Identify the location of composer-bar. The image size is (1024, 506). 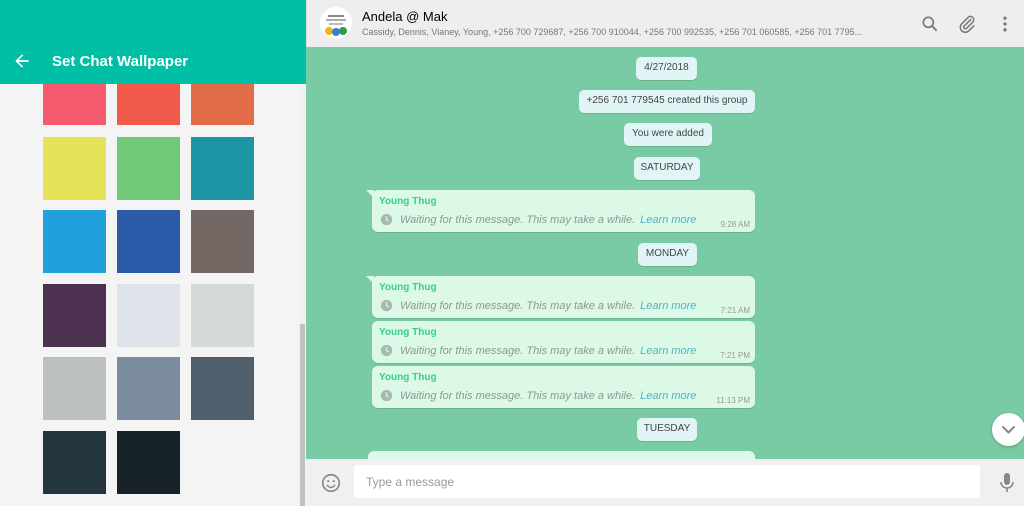
(665, 482).